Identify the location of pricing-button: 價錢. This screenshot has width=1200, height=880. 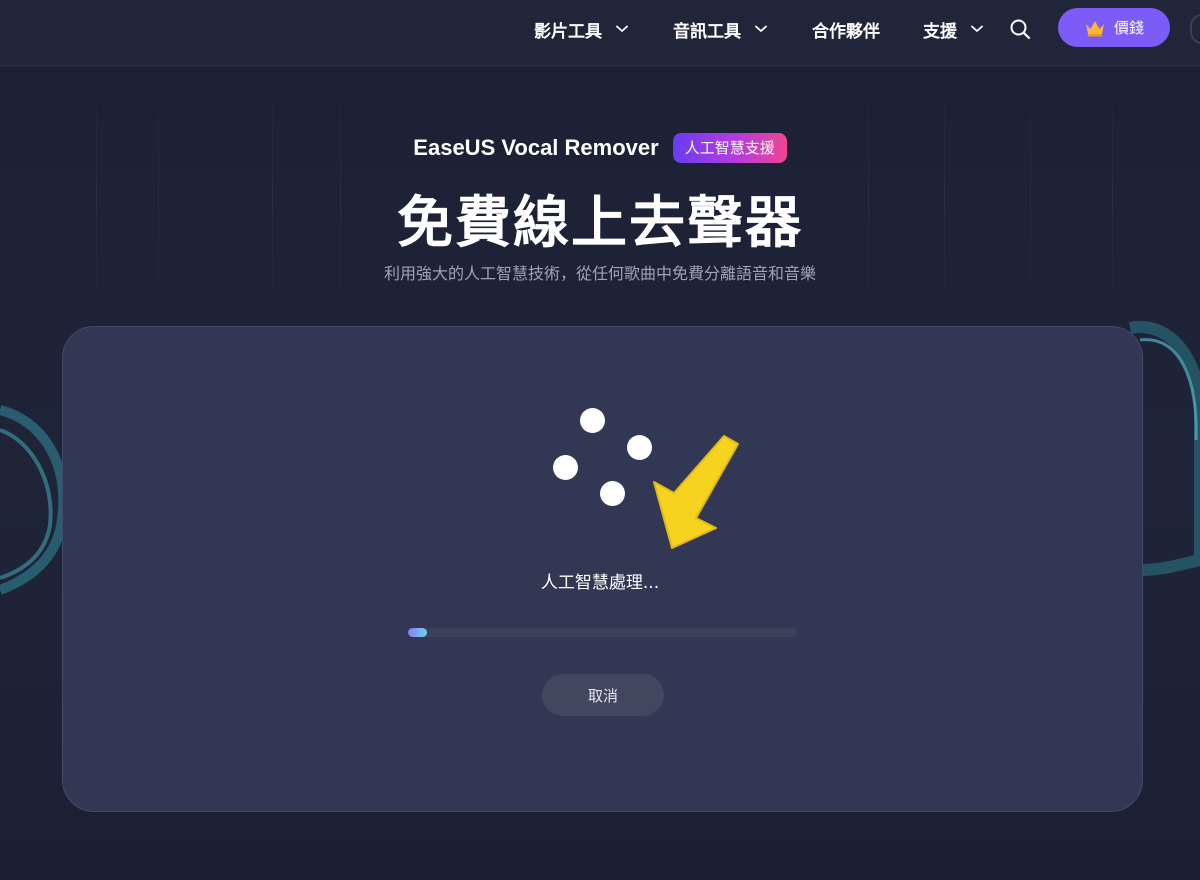
(1114, 27).